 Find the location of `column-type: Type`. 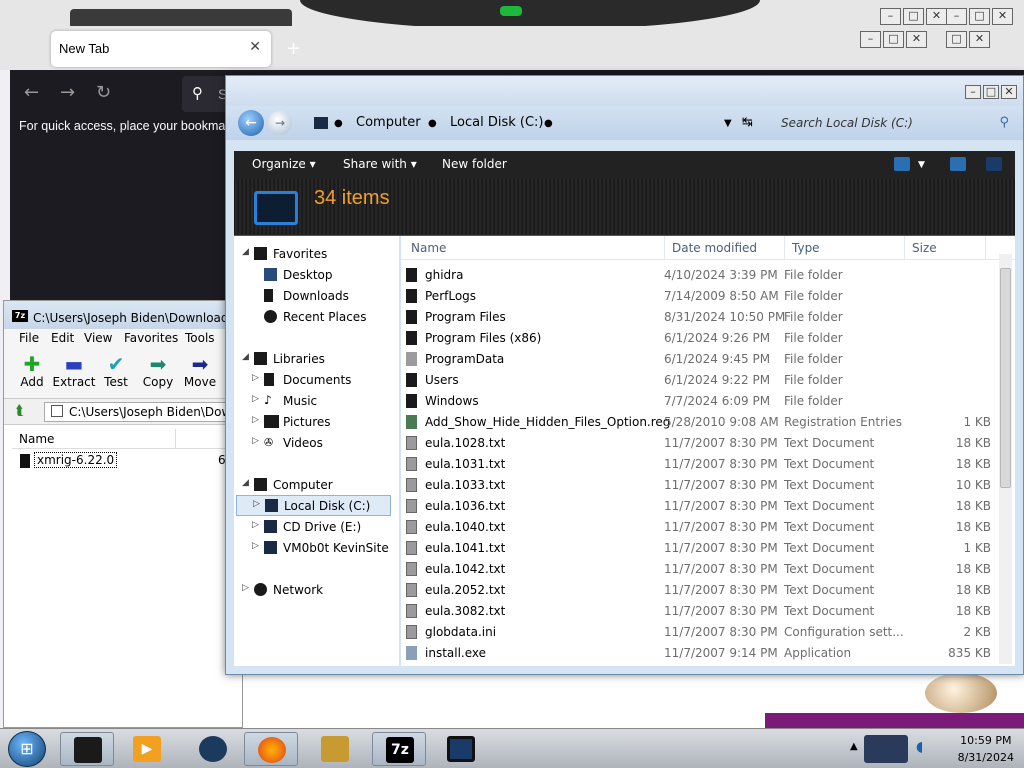

column-type: Type is located at coordinates (806, 248).